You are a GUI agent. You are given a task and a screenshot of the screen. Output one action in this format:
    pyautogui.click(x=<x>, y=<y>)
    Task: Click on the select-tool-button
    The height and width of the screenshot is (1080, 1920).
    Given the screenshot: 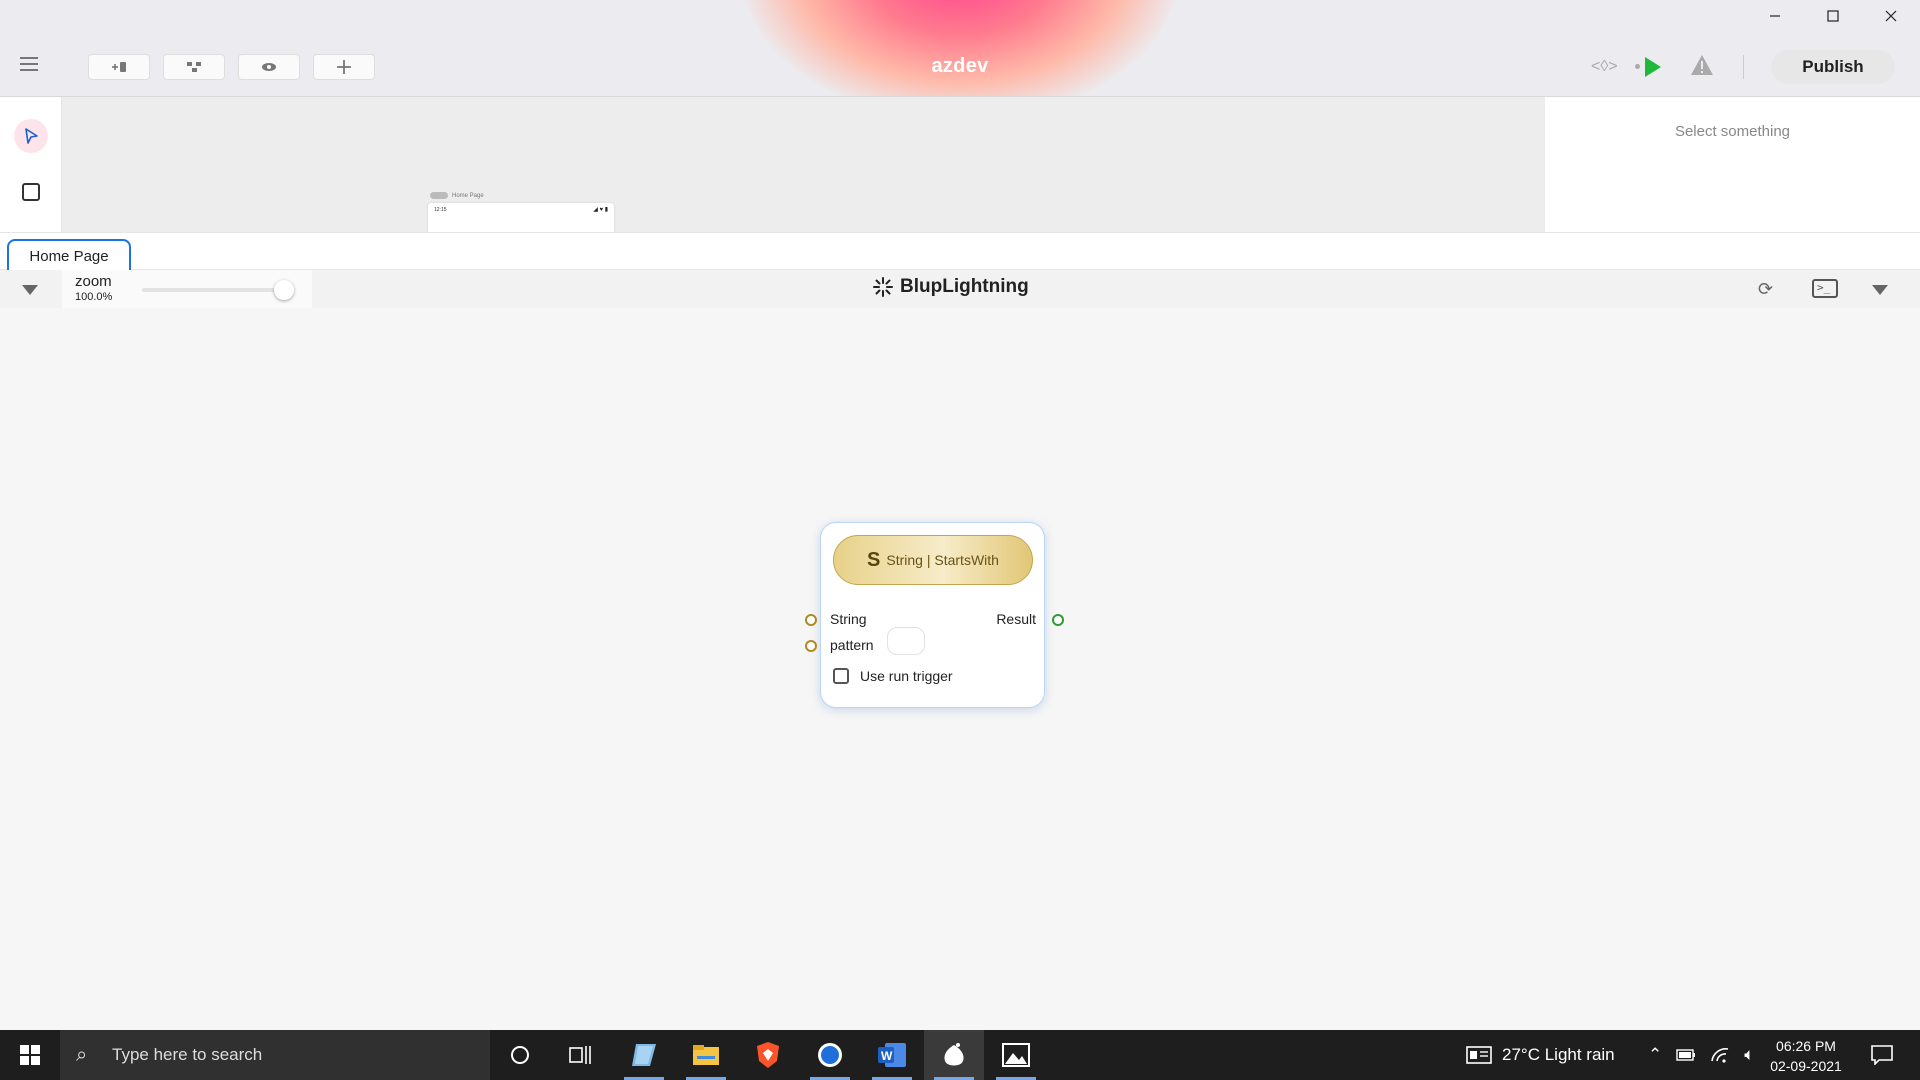 What is the action you would take?
    pyautogui.click(x=31, y=136)
    